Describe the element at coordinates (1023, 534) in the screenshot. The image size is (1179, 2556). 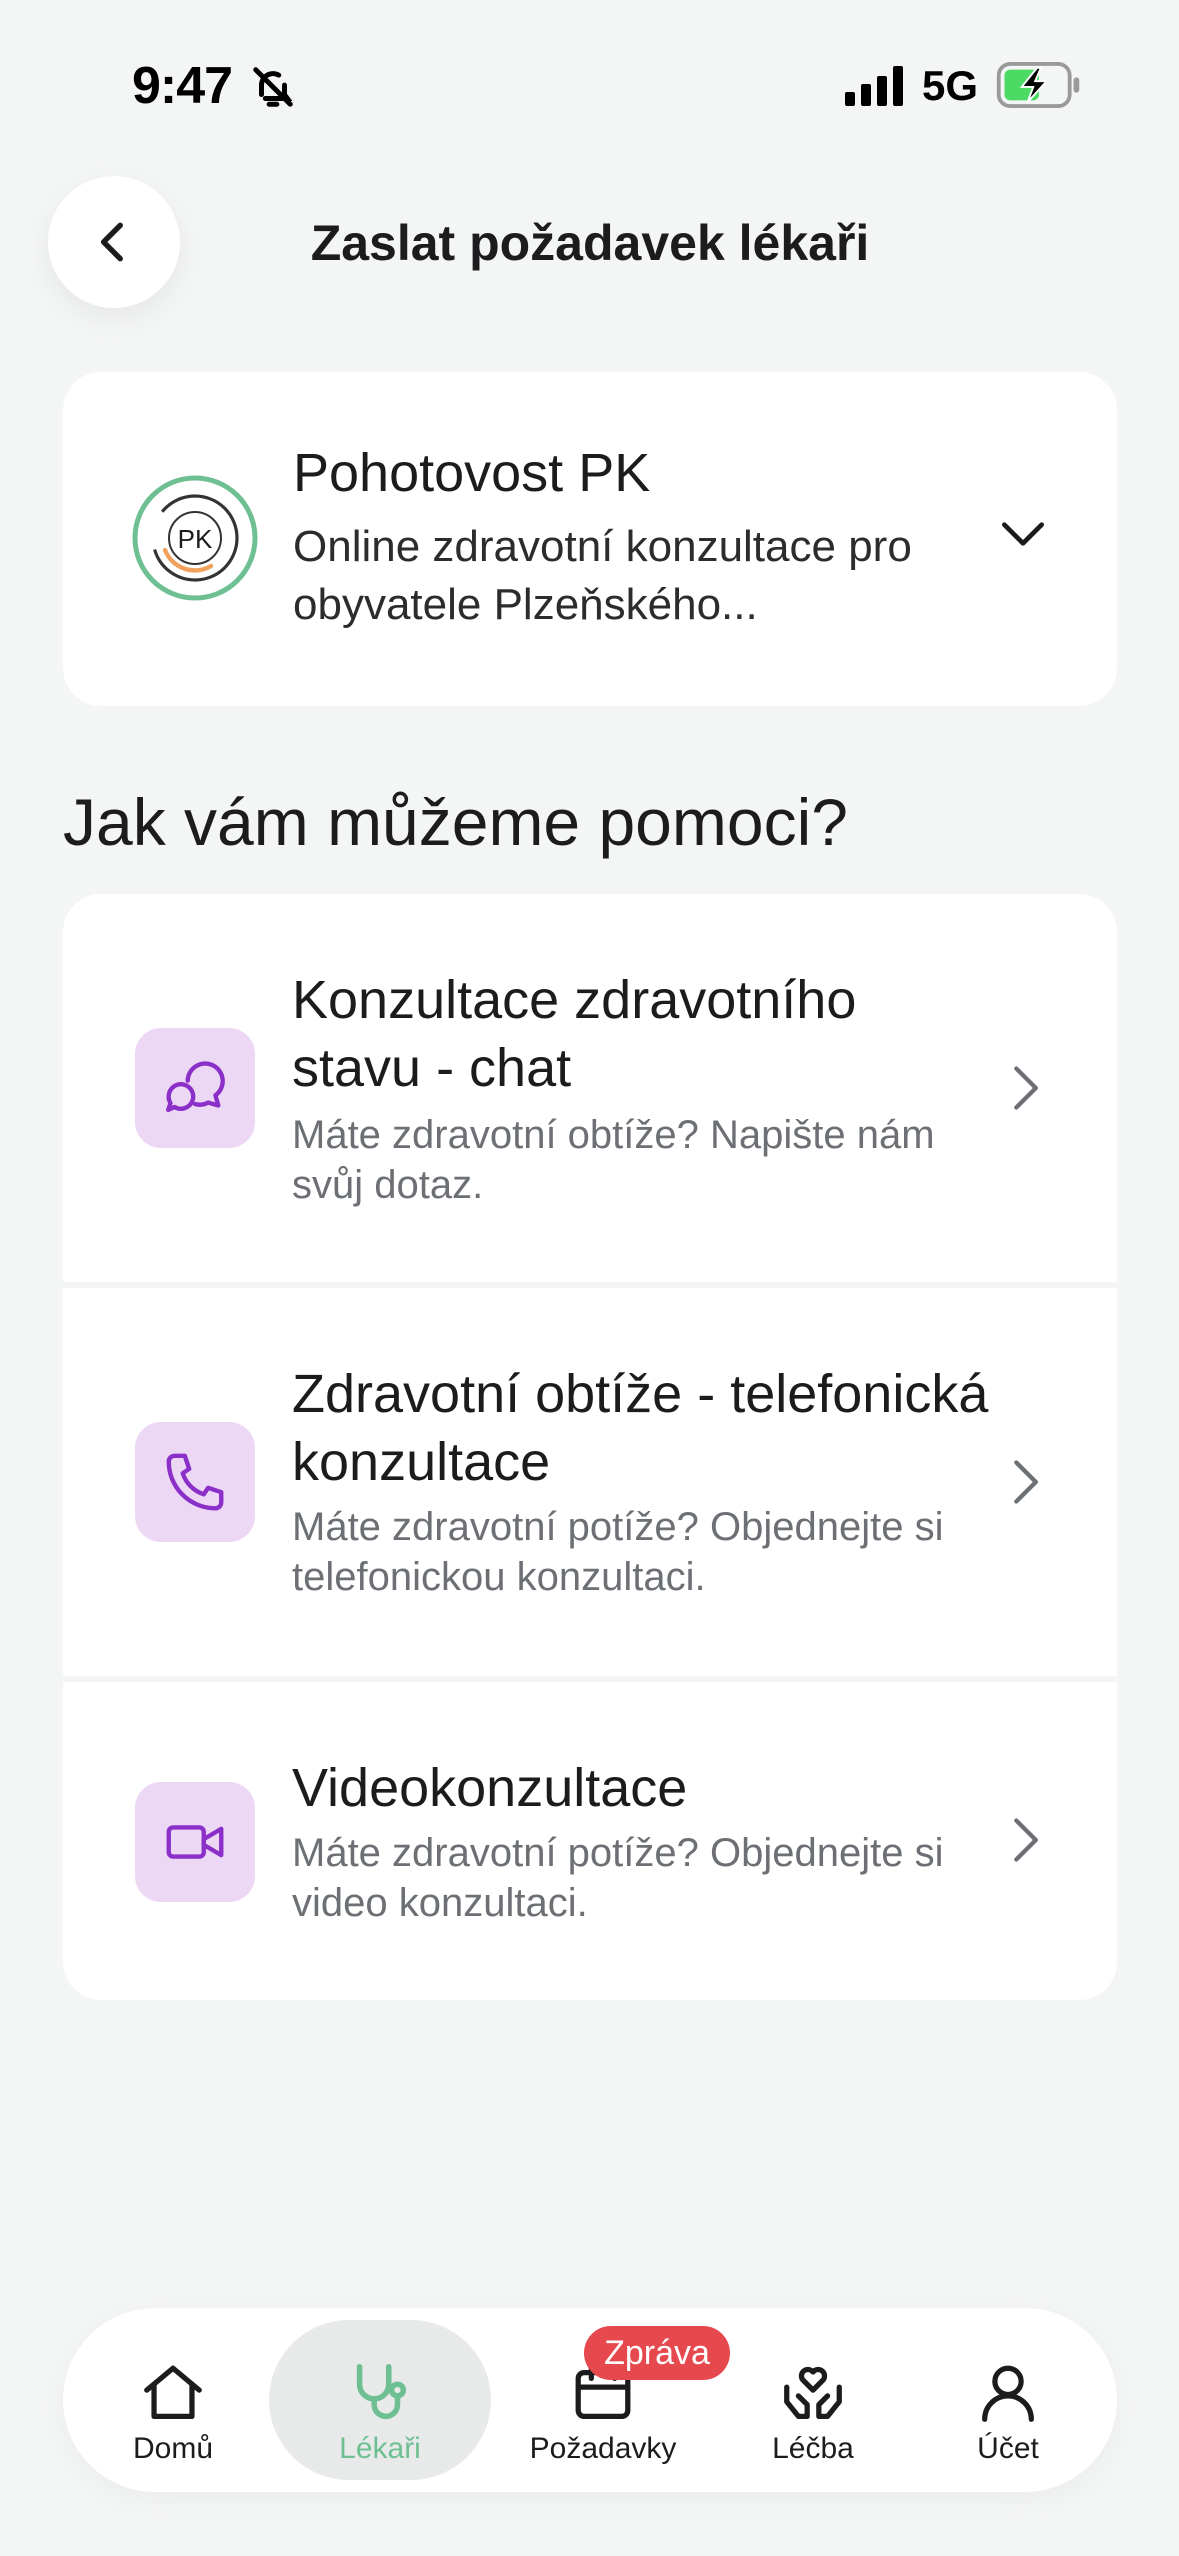
I see `chevron-down-icon` at that location.